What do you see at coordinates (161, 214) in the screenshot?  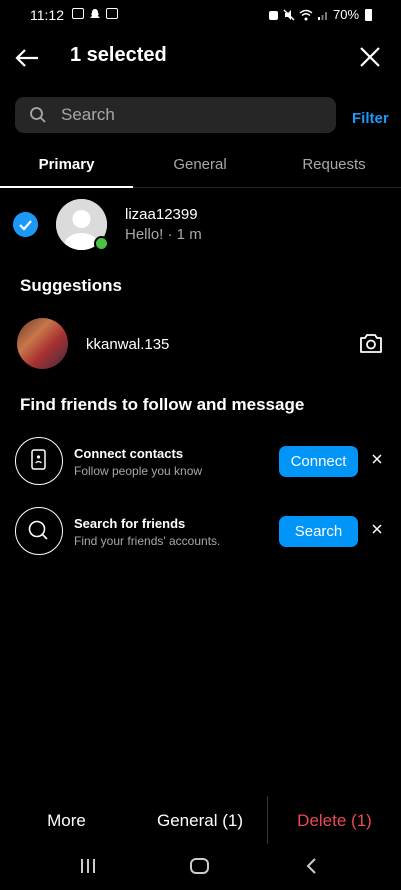 I see `chat-username: lizaa12399` at bounding box center [161, 214].